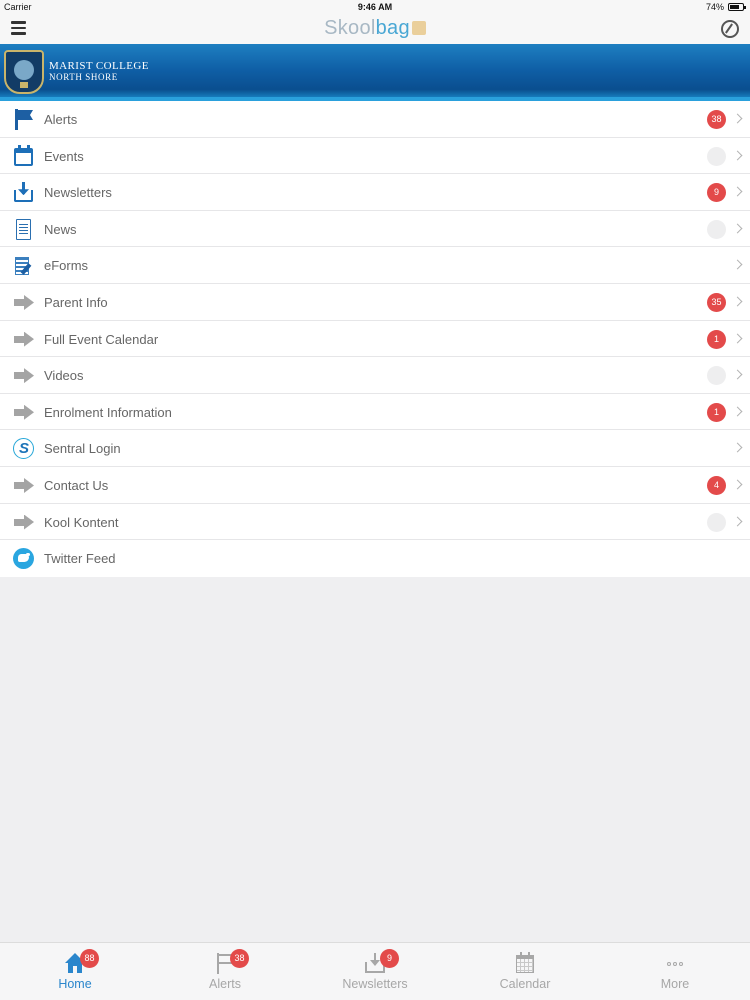 This screenshot has width=750, height=1000. Describe the element at coordinates (375, 558) in the screenshot. I see `menu-item-twitter-feed: Twitter Feed` at that location.